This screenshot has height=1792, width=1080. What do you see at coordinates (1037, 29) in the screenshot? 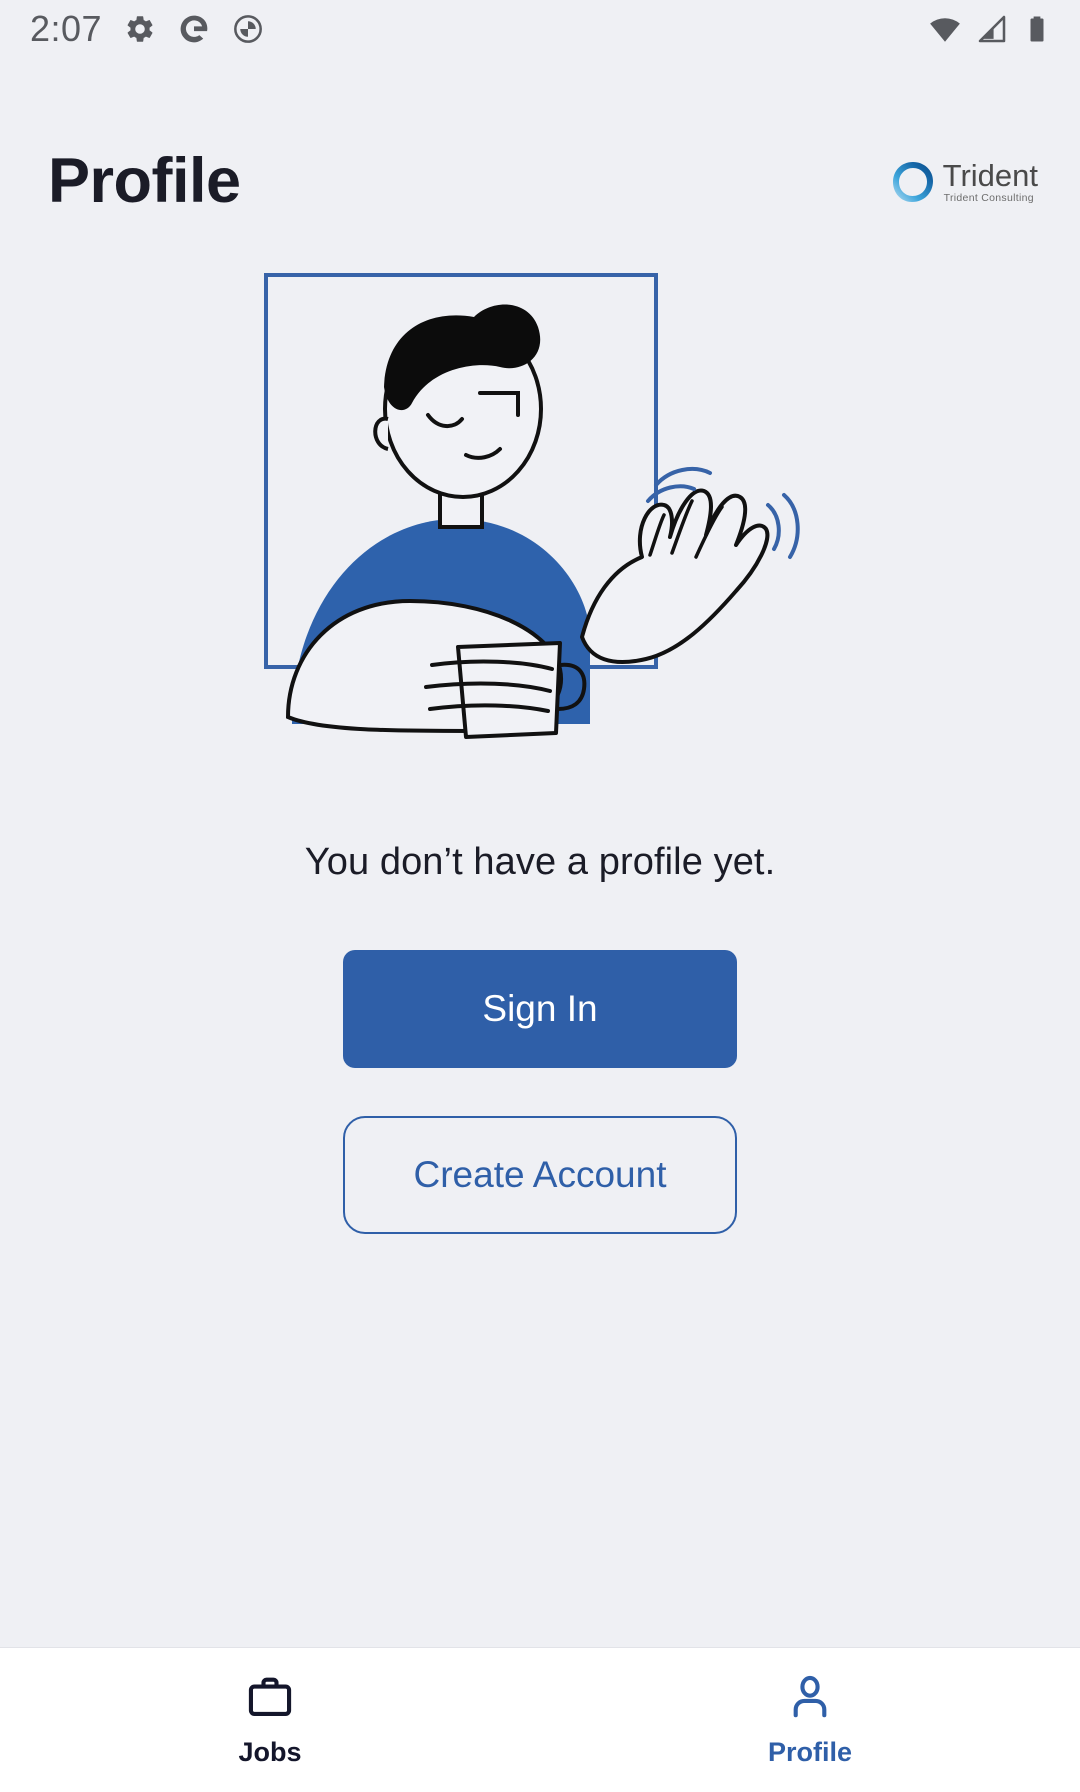
I see `battery-icon` at bounding box center [1037, 29].